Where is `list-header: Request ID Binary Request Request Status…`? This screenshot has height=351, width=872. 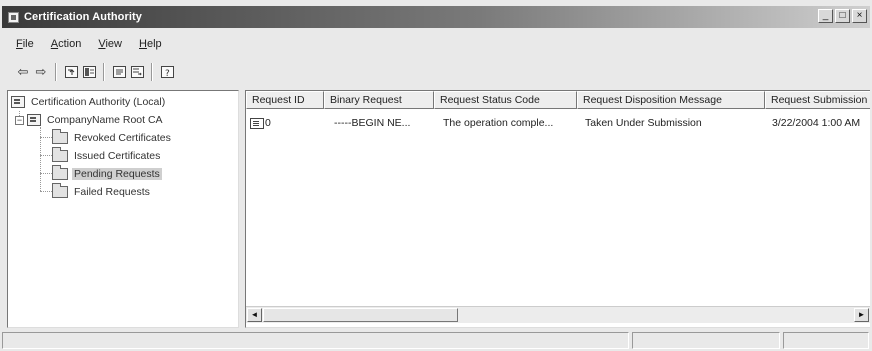
list-header: Request ID Binary Request Request Status… is located at coordinates (558, 100).